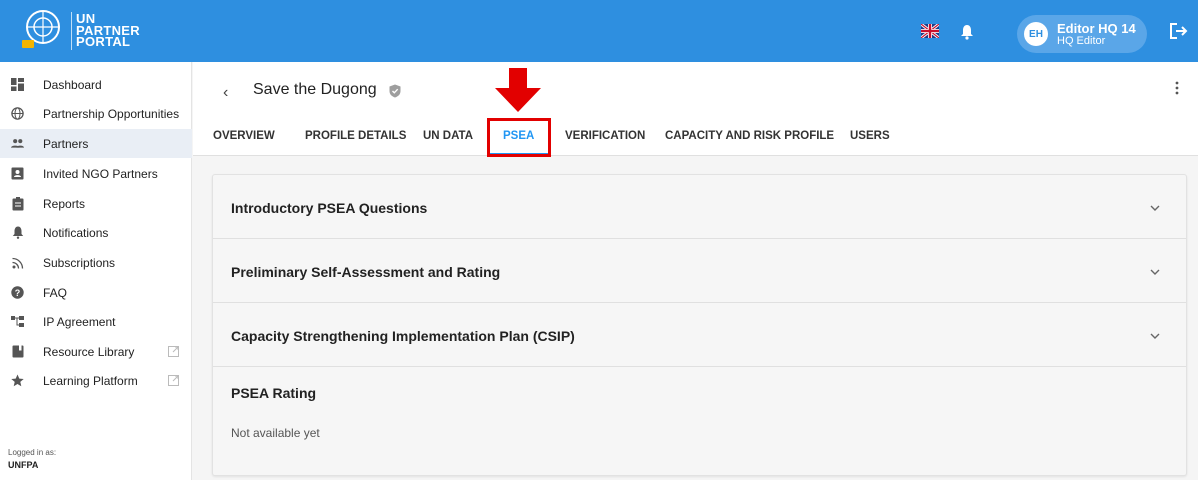 The width and height of the screenshot is (1198, 480). Describe the element at coordinates (66, 143) in the screenshot. I see `sidebar-item-label: Partners` at that location.